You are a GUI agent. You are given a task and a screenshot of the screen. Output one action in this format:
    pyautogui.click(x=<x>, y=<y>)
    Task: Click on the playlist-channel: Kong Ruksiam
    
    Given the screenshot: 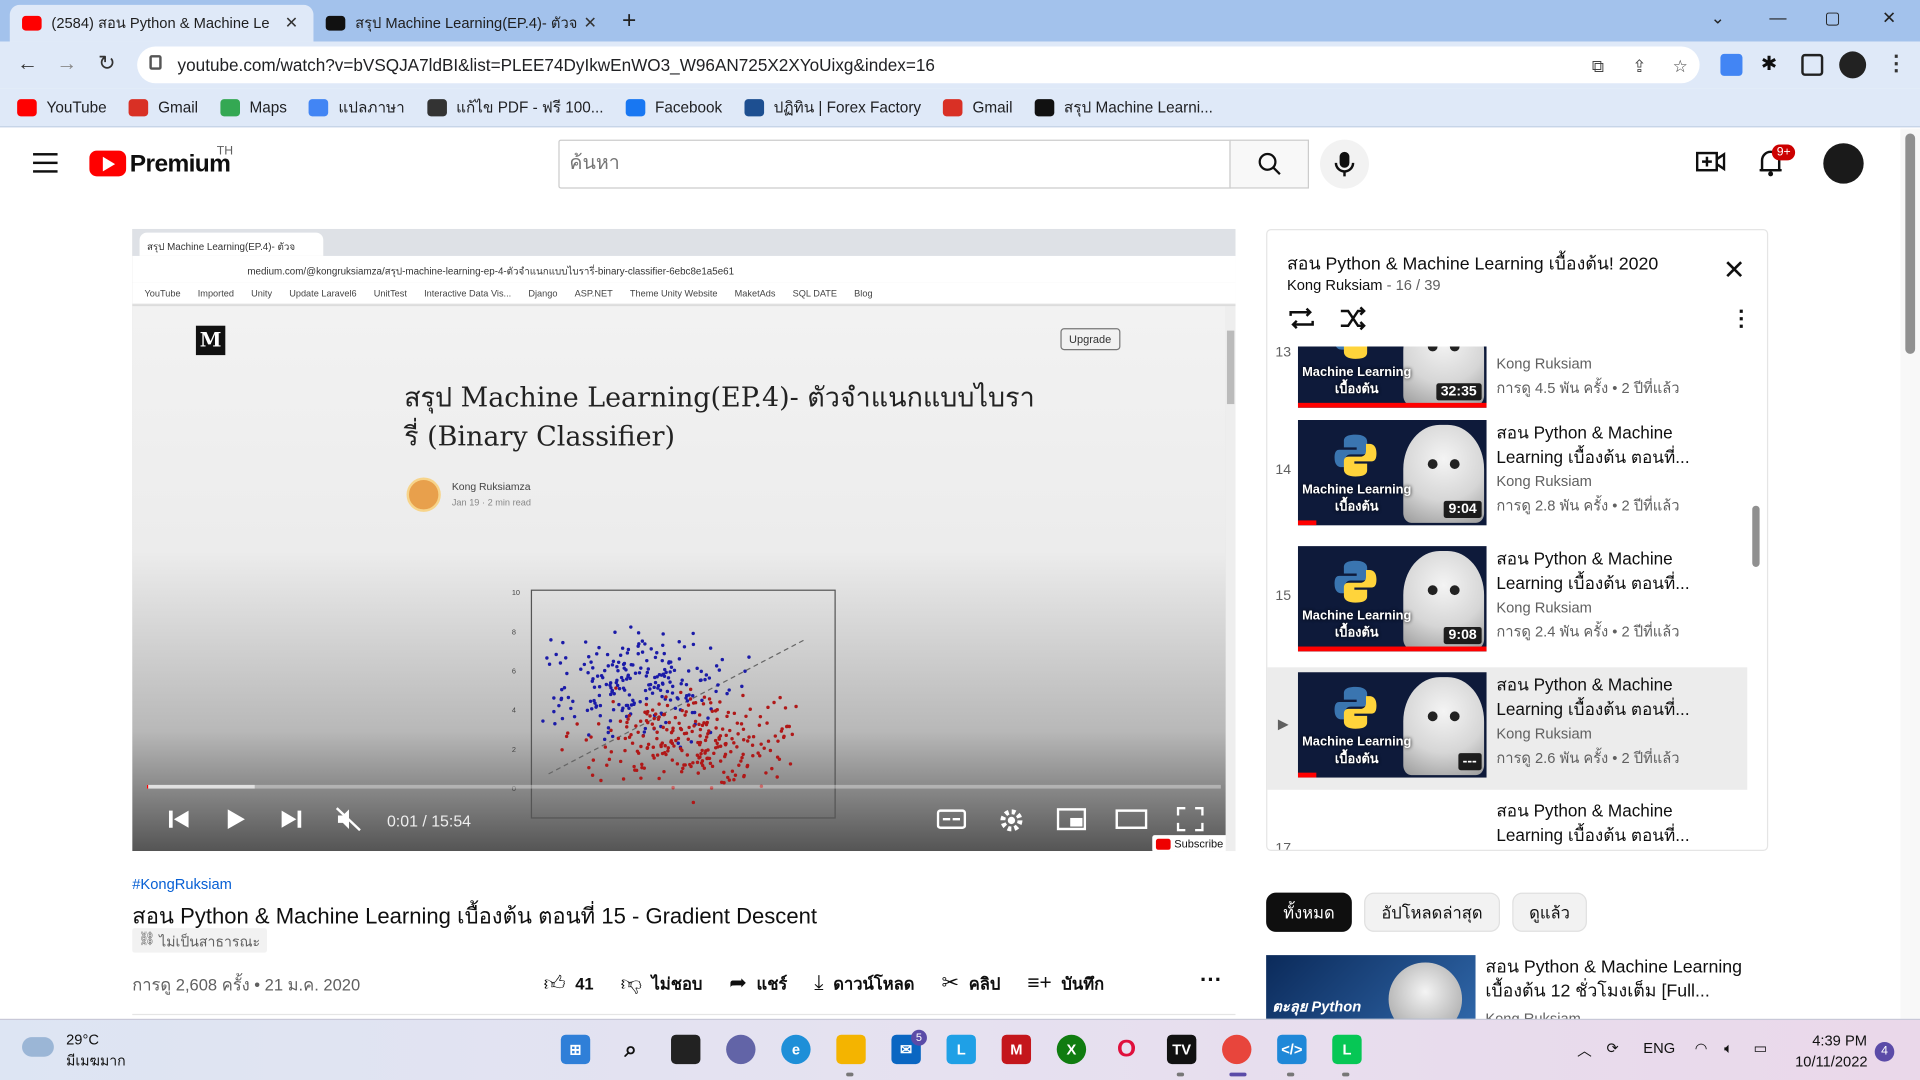 What is the action you would take?
    pyautogui.click(x=1335, y=285)
    